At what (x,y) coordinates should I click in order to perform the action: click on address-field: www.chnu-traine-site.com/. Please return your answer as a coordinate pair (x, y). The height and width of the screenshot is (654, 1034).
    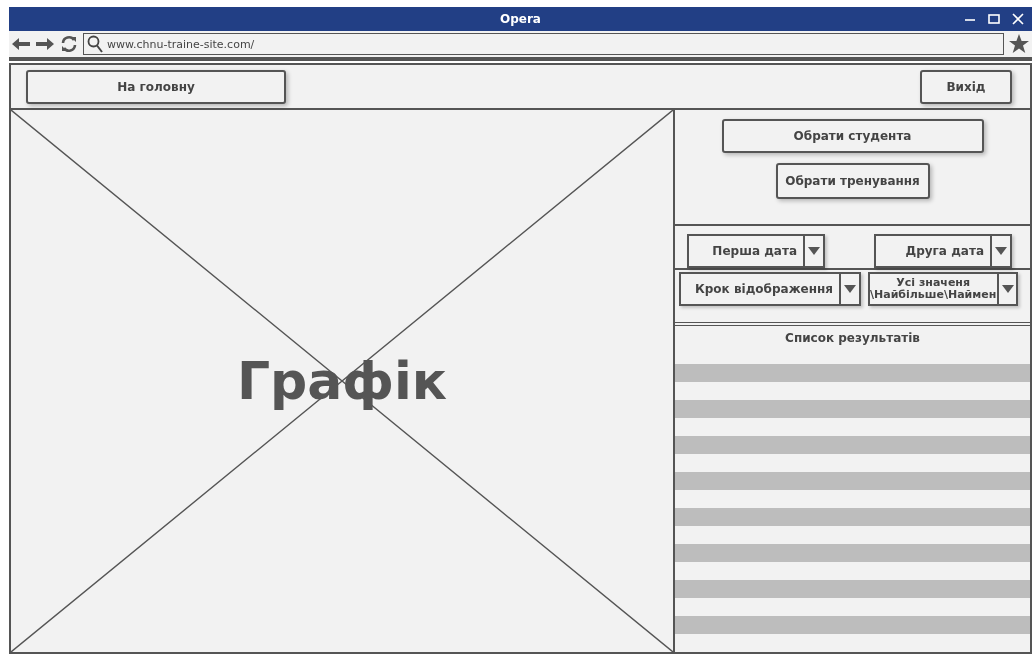
    Looking at the image, I should click on (543, 44).